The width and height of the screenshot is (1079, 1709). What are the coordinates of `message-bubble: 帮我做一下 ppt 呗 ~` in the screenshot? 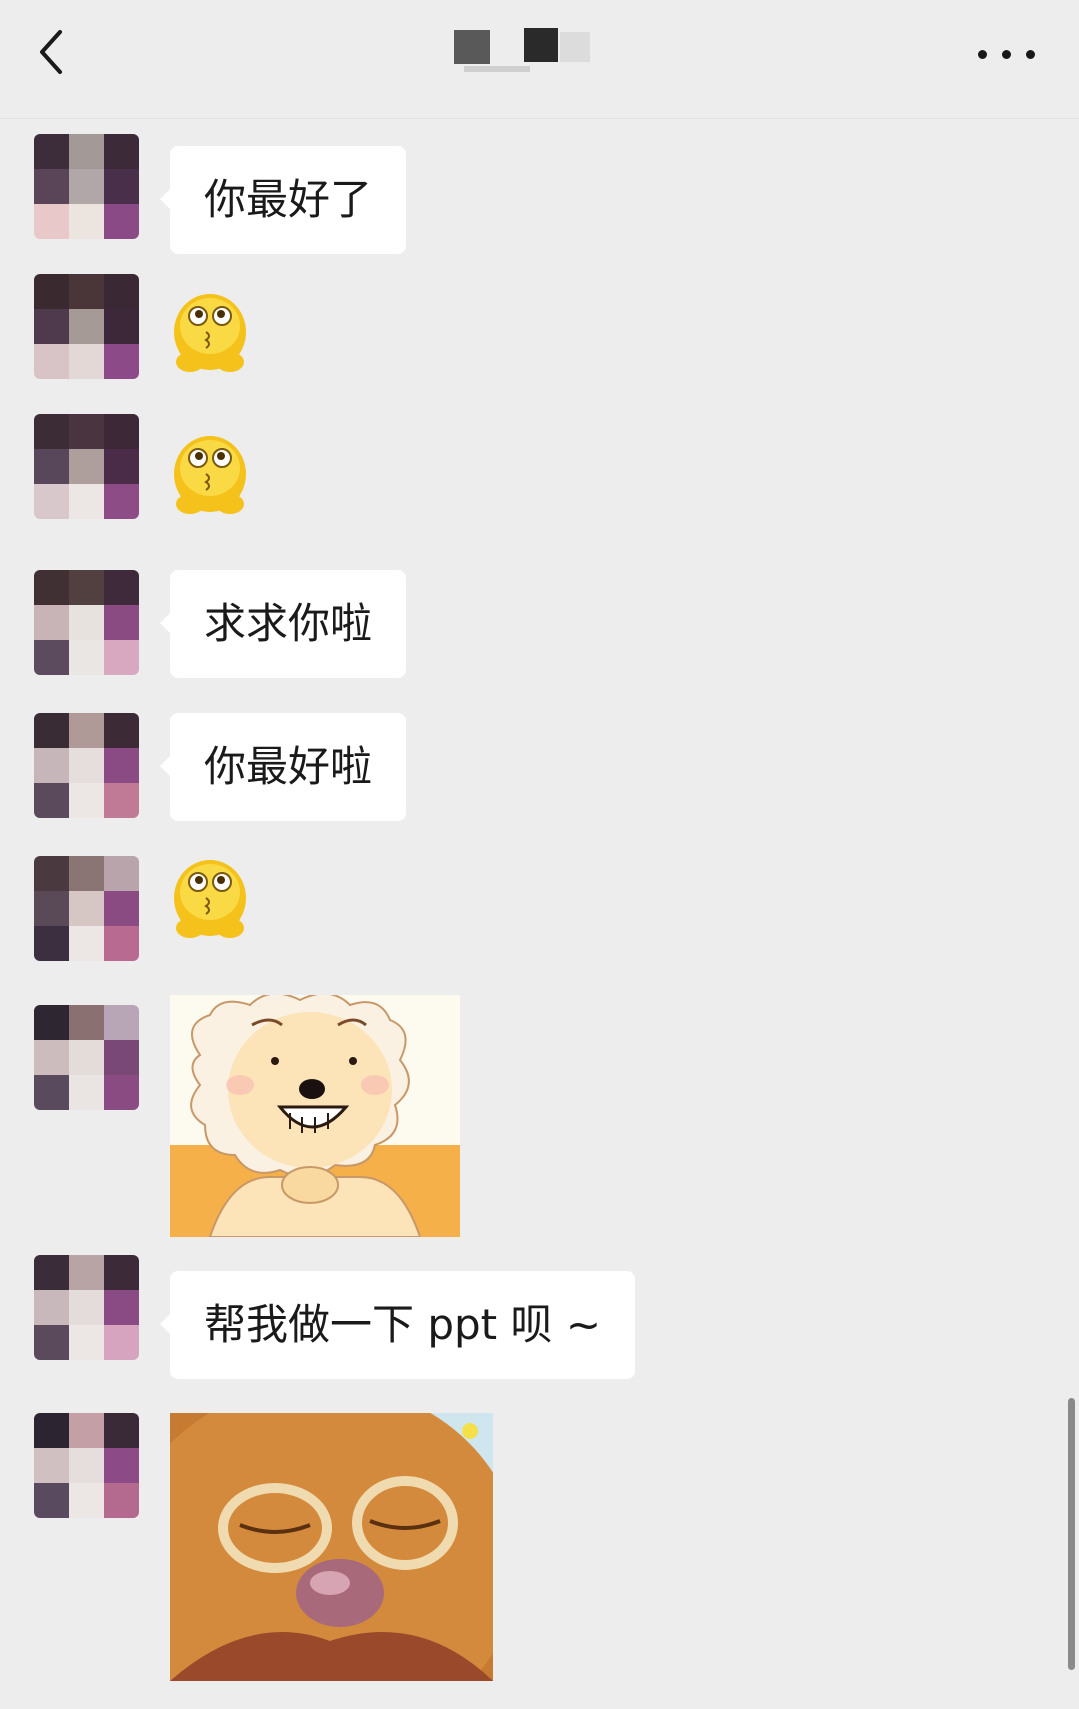 It's located at (397, 1325).